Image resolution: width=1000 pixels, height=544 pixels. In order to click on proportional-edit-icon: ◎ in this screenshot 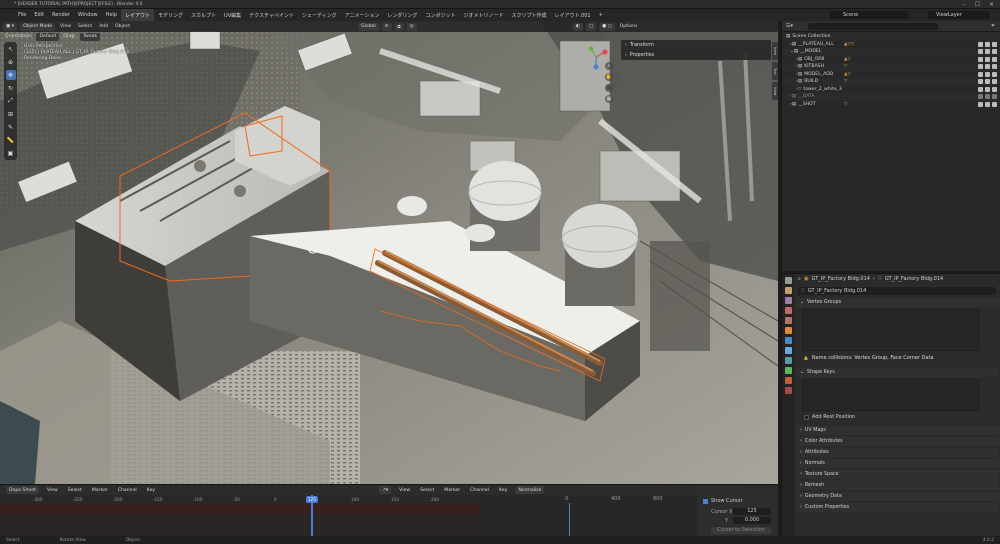, I will do `click(411, 26)`.